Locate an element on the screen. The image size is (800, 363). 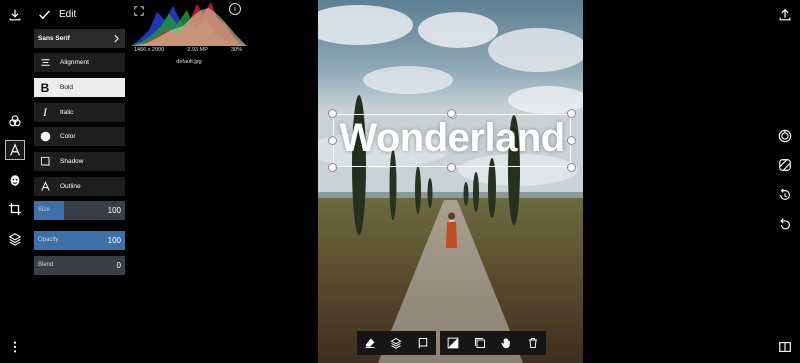
edit-header: Edit is located at coordinates (57, 14).